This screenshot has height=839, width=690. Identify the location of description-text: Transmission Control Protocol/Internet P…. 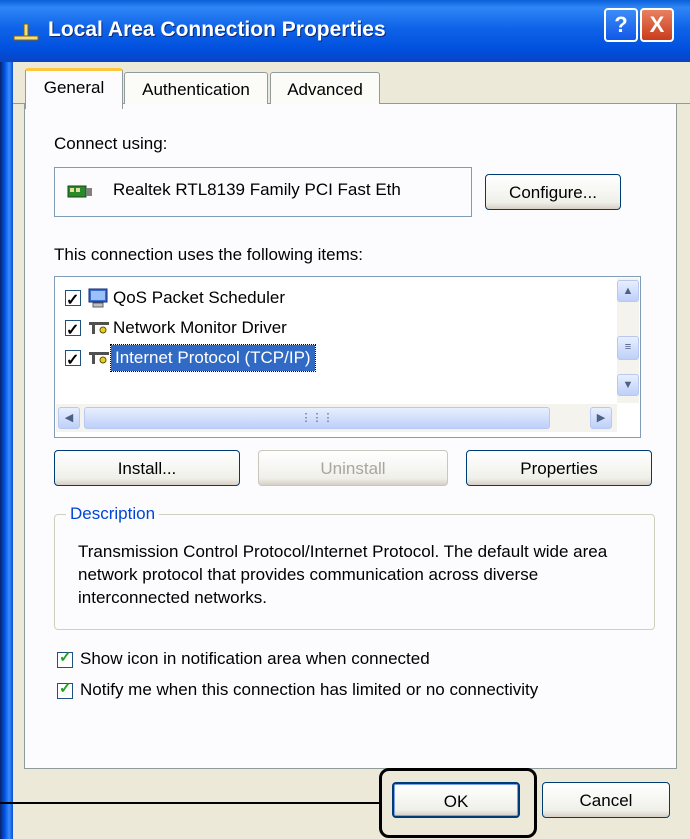
(343, 574).